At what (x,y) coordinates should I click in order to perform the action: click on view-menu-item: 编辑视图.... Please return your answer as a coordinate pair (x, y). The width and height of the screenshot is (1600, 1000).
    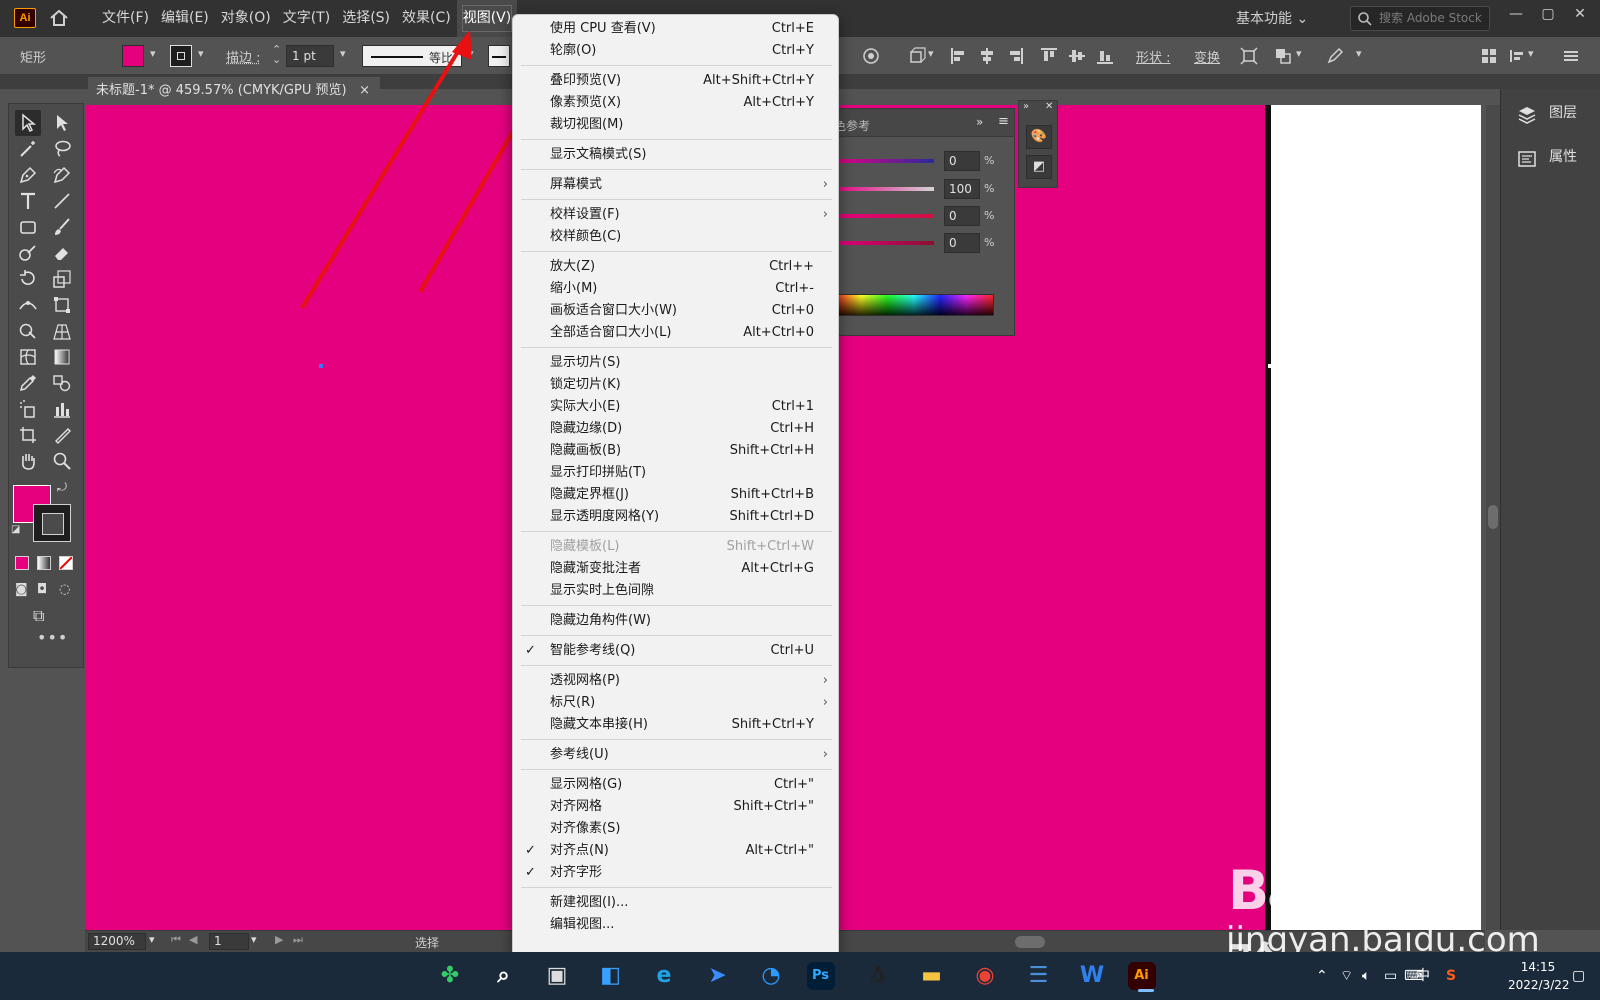
    Looking at the image, I should click on (676, 925).